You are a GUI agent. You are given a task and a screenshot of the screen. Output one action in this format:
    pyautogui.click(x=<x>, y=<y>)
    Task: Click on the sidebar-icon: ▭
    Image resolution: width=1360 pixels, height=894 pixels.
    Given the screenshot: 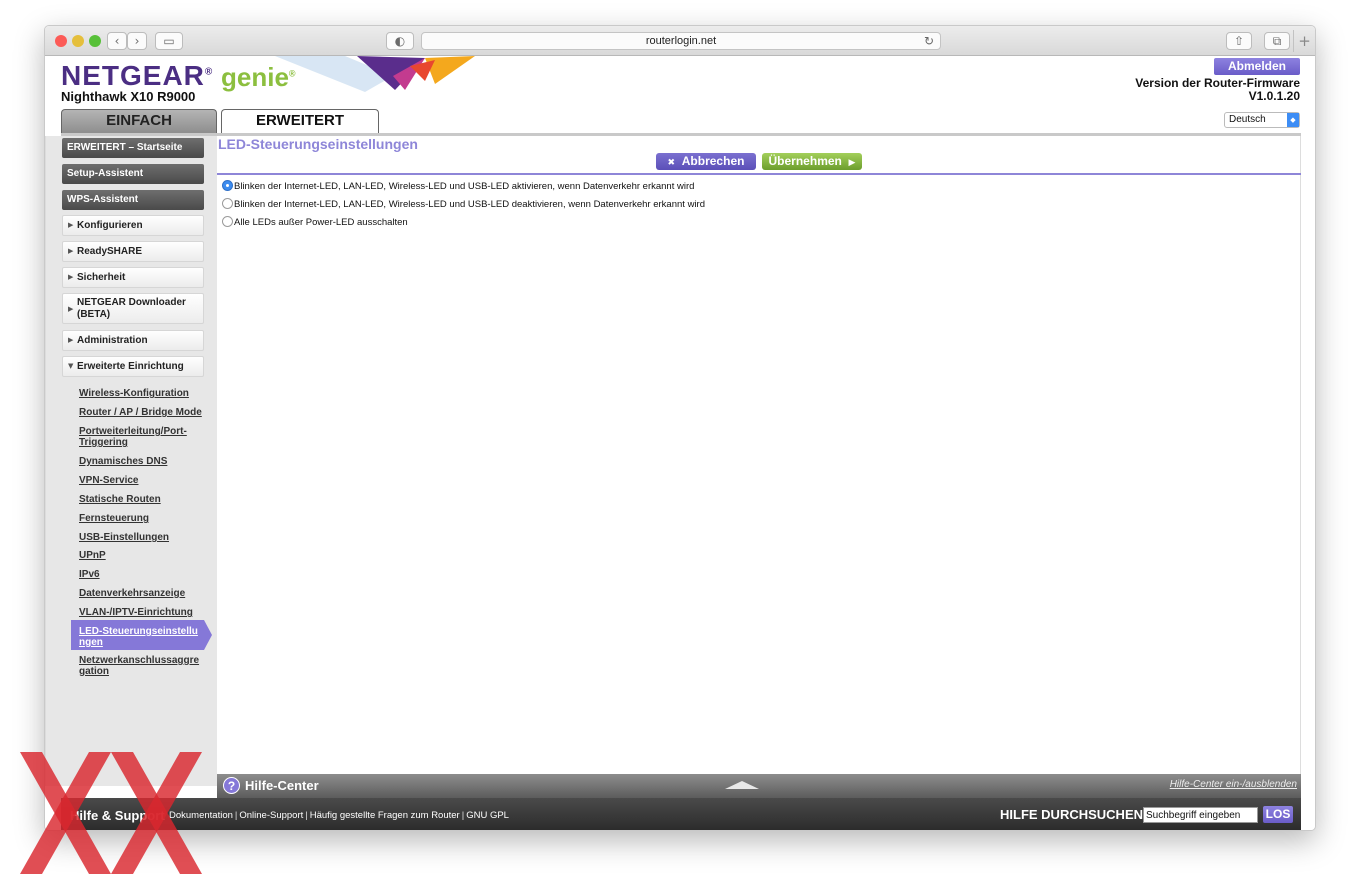 What is the action you would take?
    pyautogui.click(x=169, y=41)
    